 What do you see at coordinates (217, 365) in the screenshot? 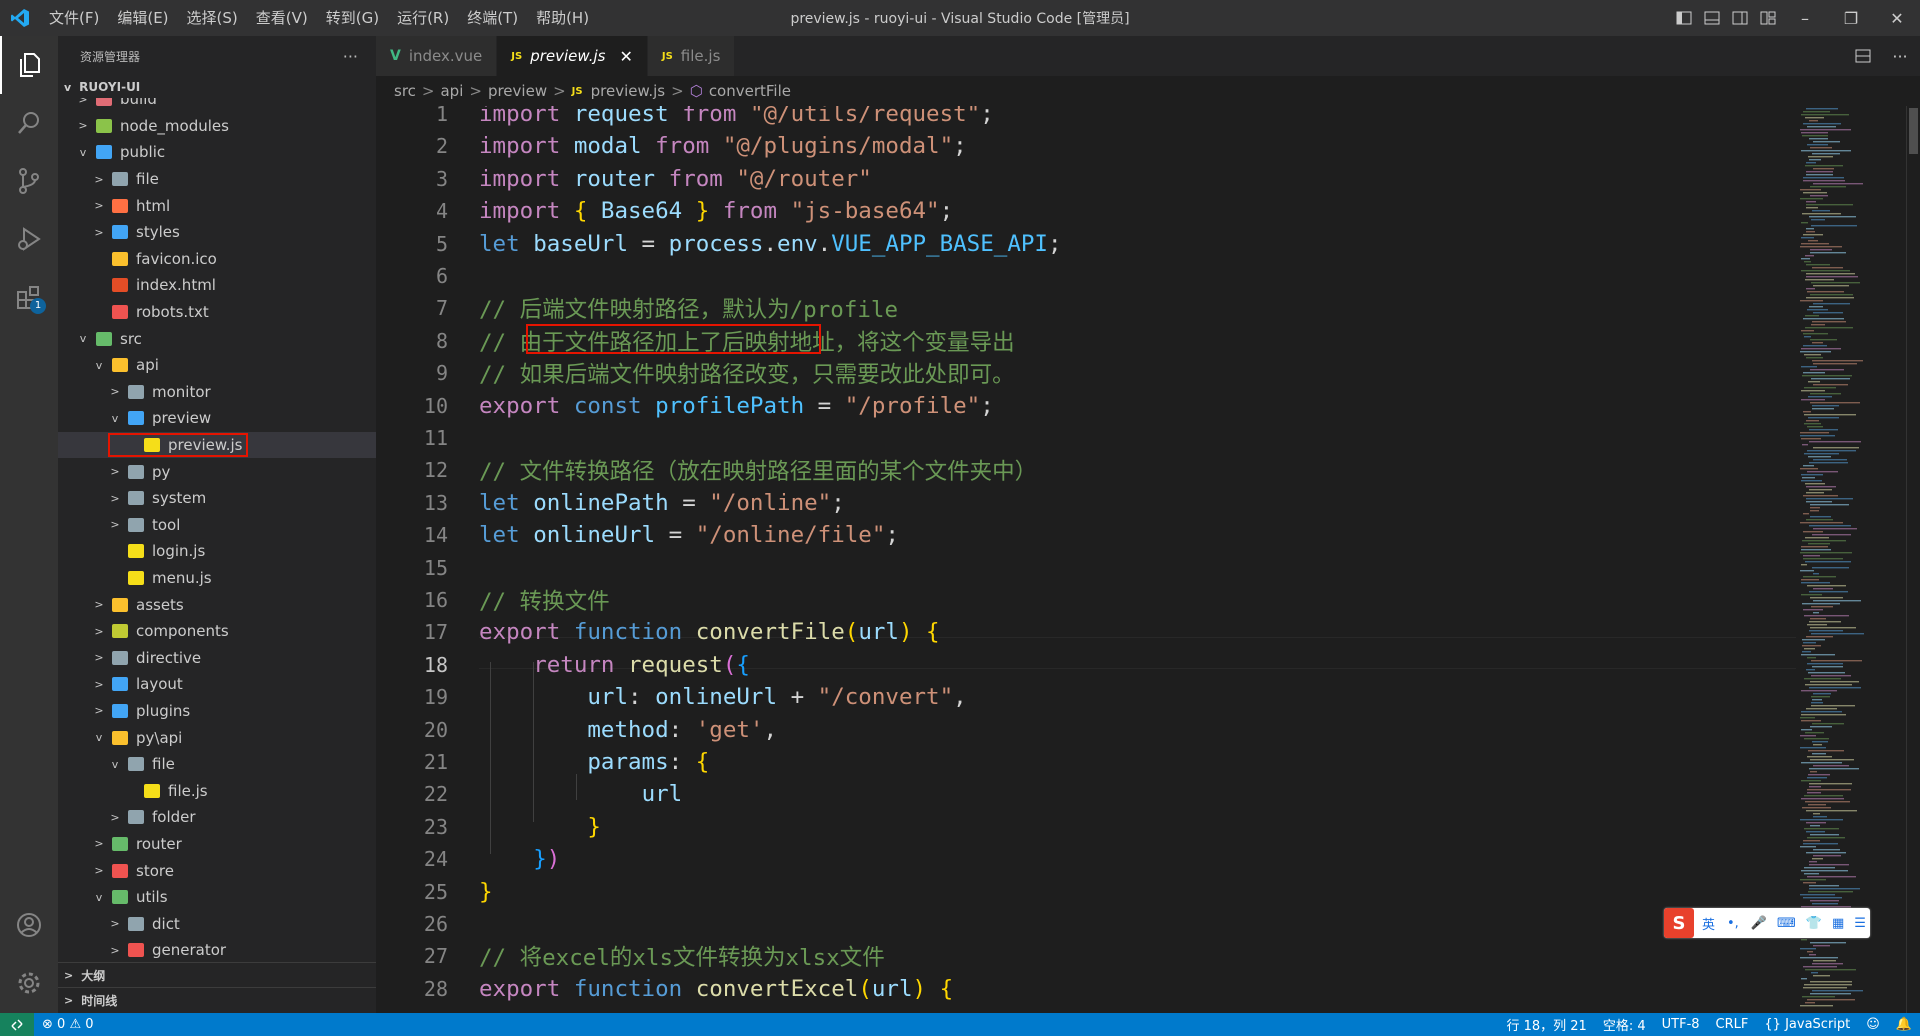
I see `tree-item: v api` at bounding box center [217, 365].